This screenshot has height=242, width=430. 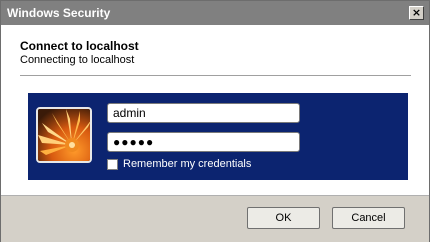 I want to click on user-tile-flower-icon, so click(x=64, y=135).